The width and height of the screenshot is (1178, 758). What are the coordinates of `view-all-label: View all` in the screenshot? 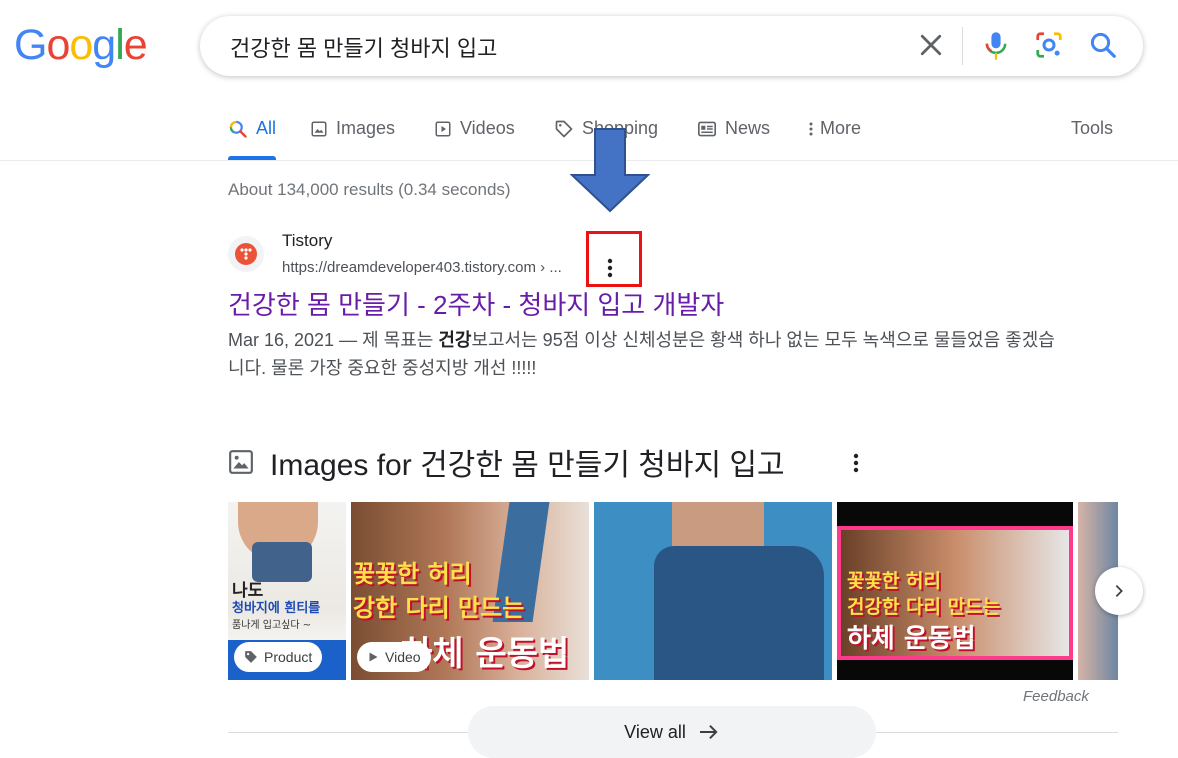 It's located at (655, 731).